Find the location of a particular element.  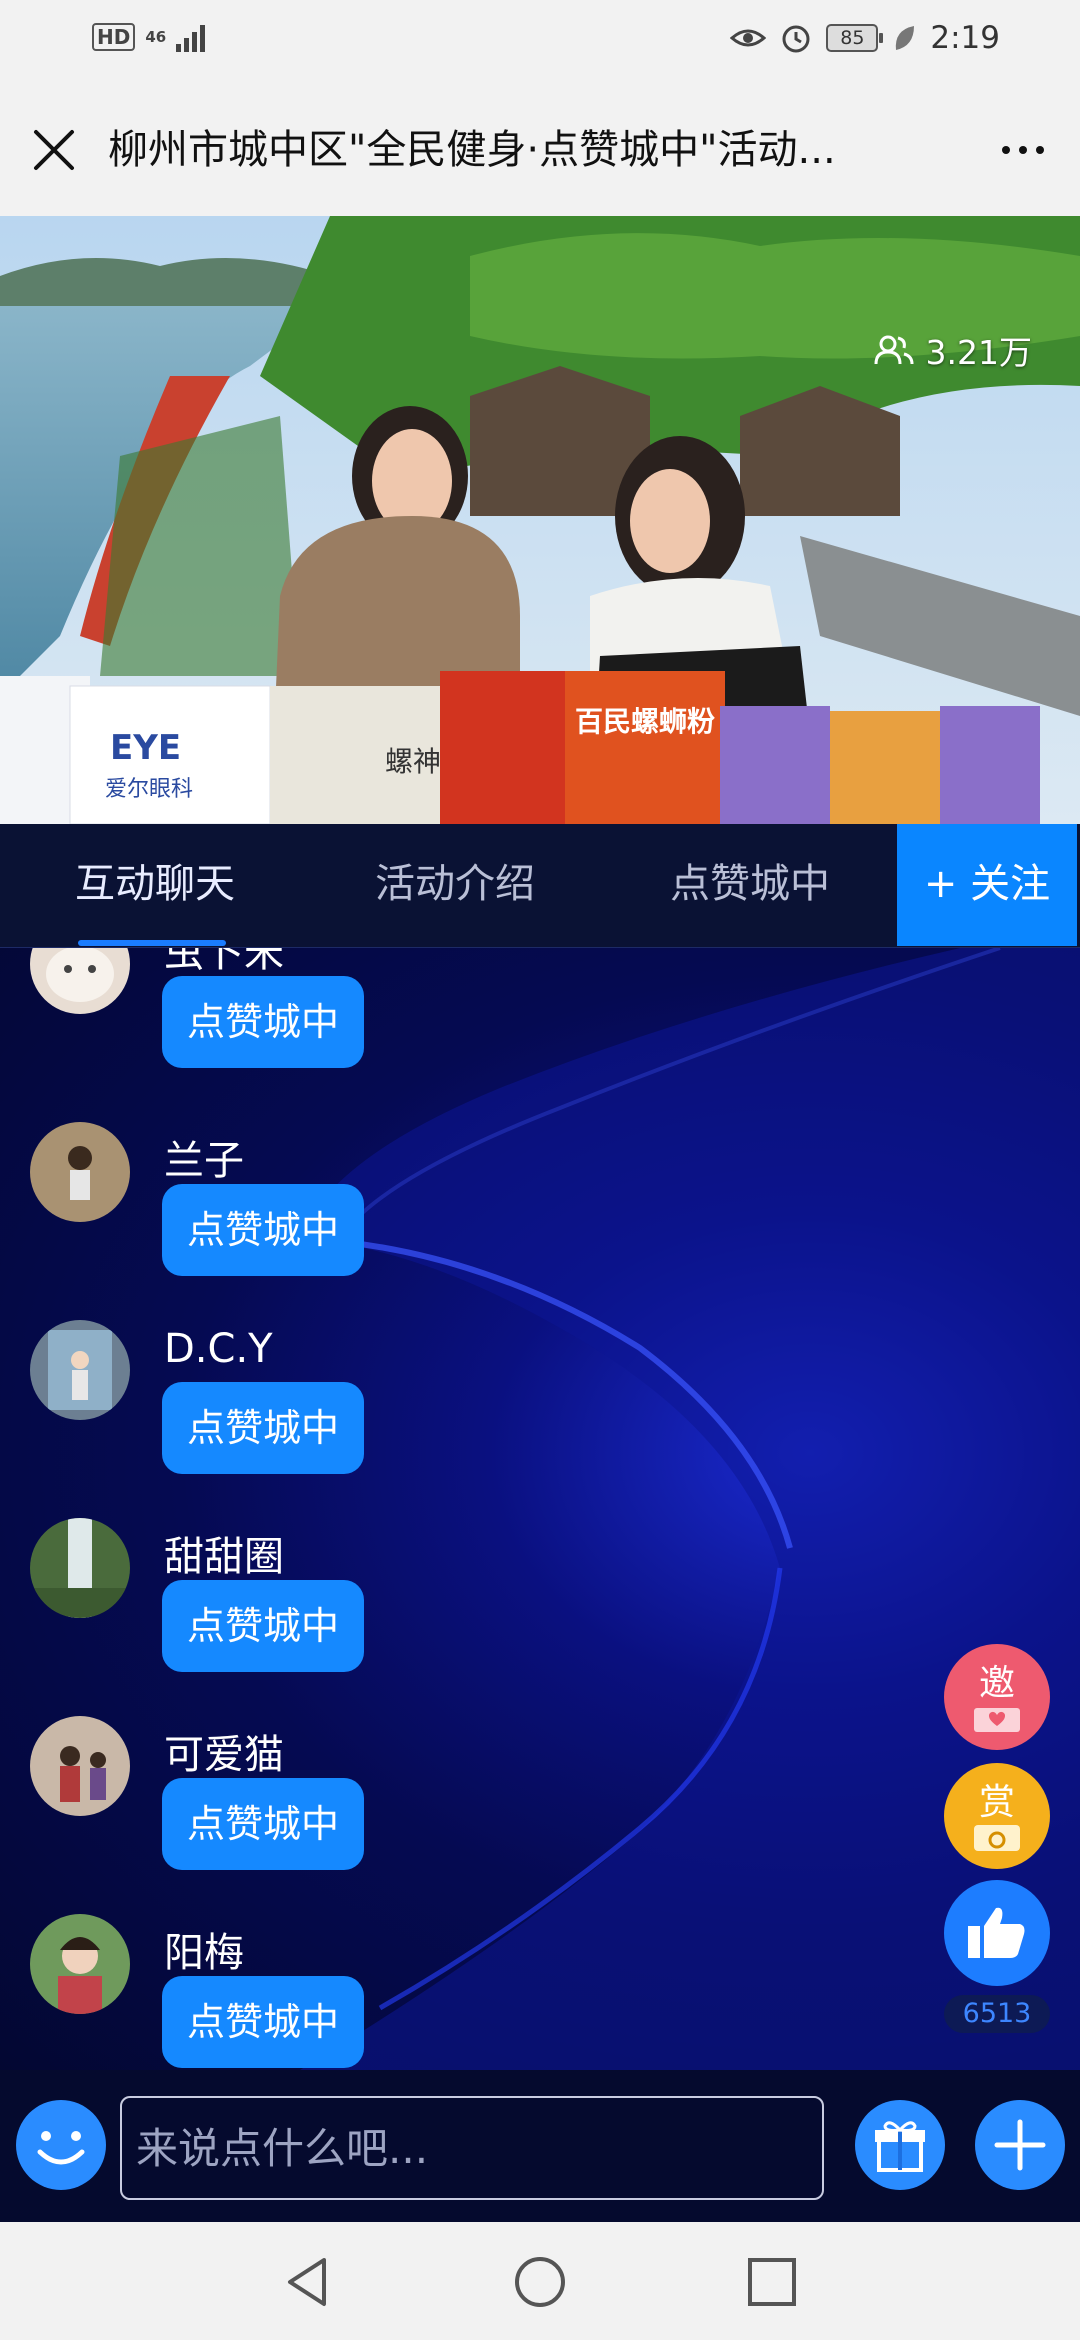

network-type: 46 is located at coordinates (156, 36).